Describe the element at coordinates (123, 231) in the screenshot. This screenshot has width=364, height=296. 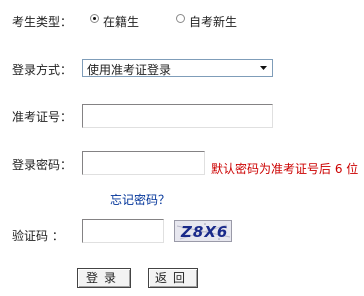
I see `captcha-input` at that location.